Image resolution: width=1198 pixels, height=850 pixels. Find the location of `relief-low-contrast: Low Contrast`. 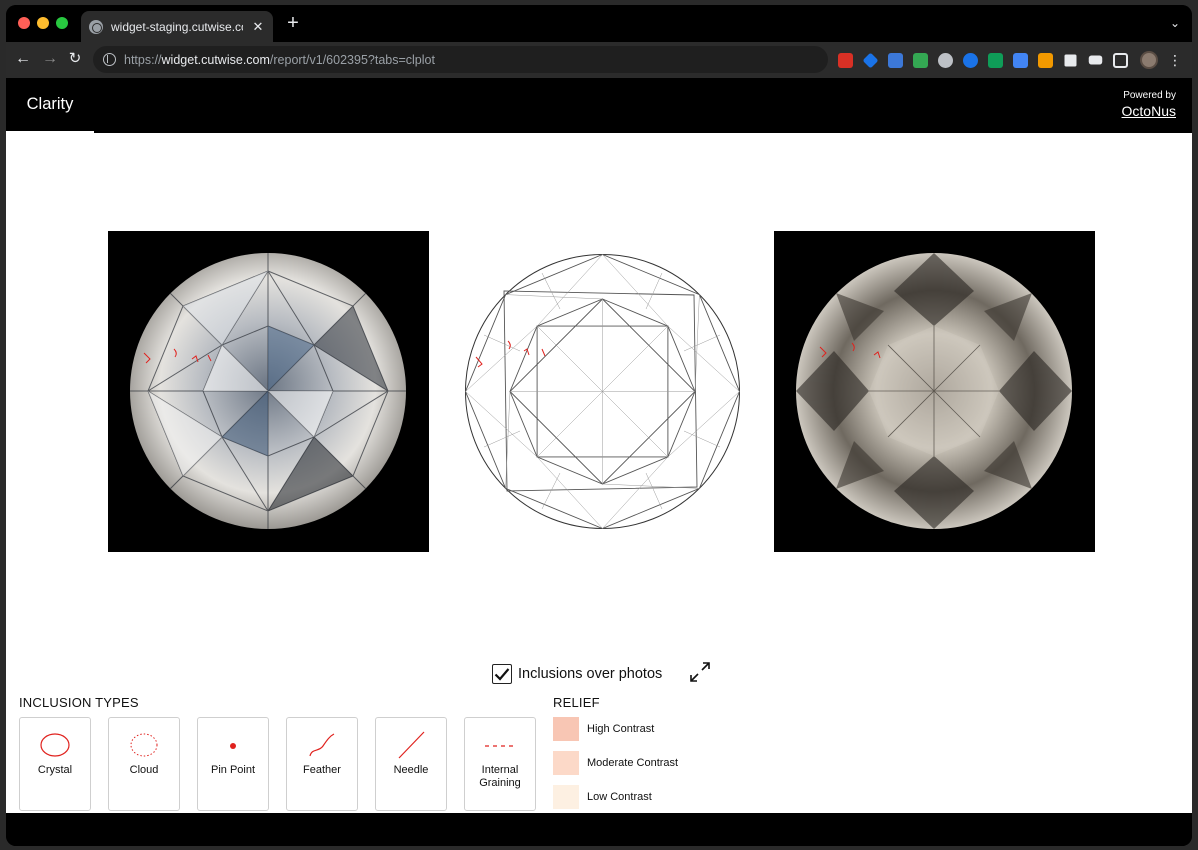

relief-low-contrast: Low Contrast is located at coordinates (602, 797).